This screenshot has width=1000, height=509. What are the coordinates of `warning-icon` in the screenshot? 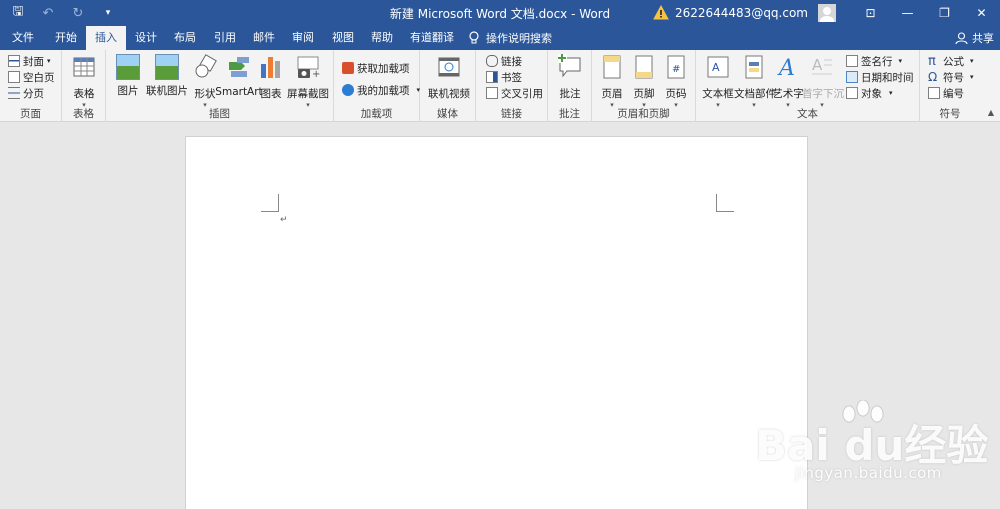 It's located at (661, 13).